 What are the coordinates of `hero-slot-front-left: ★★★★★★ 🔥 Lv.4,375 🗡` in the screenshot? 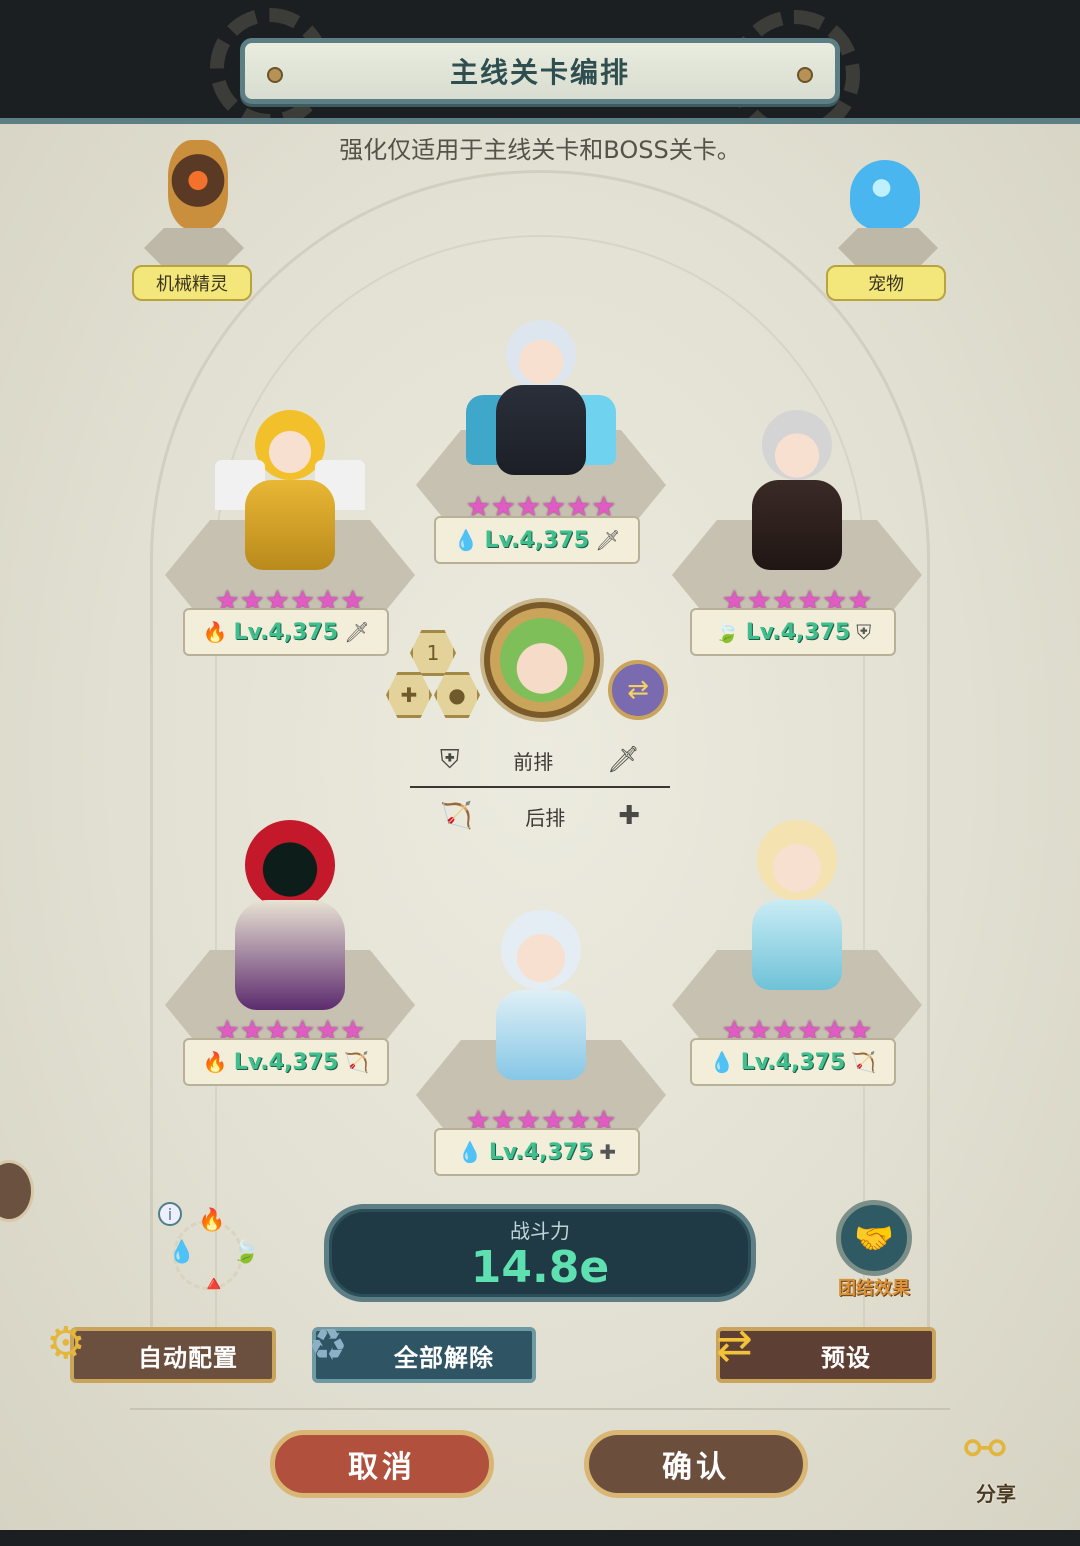 It's located at (290, 555).